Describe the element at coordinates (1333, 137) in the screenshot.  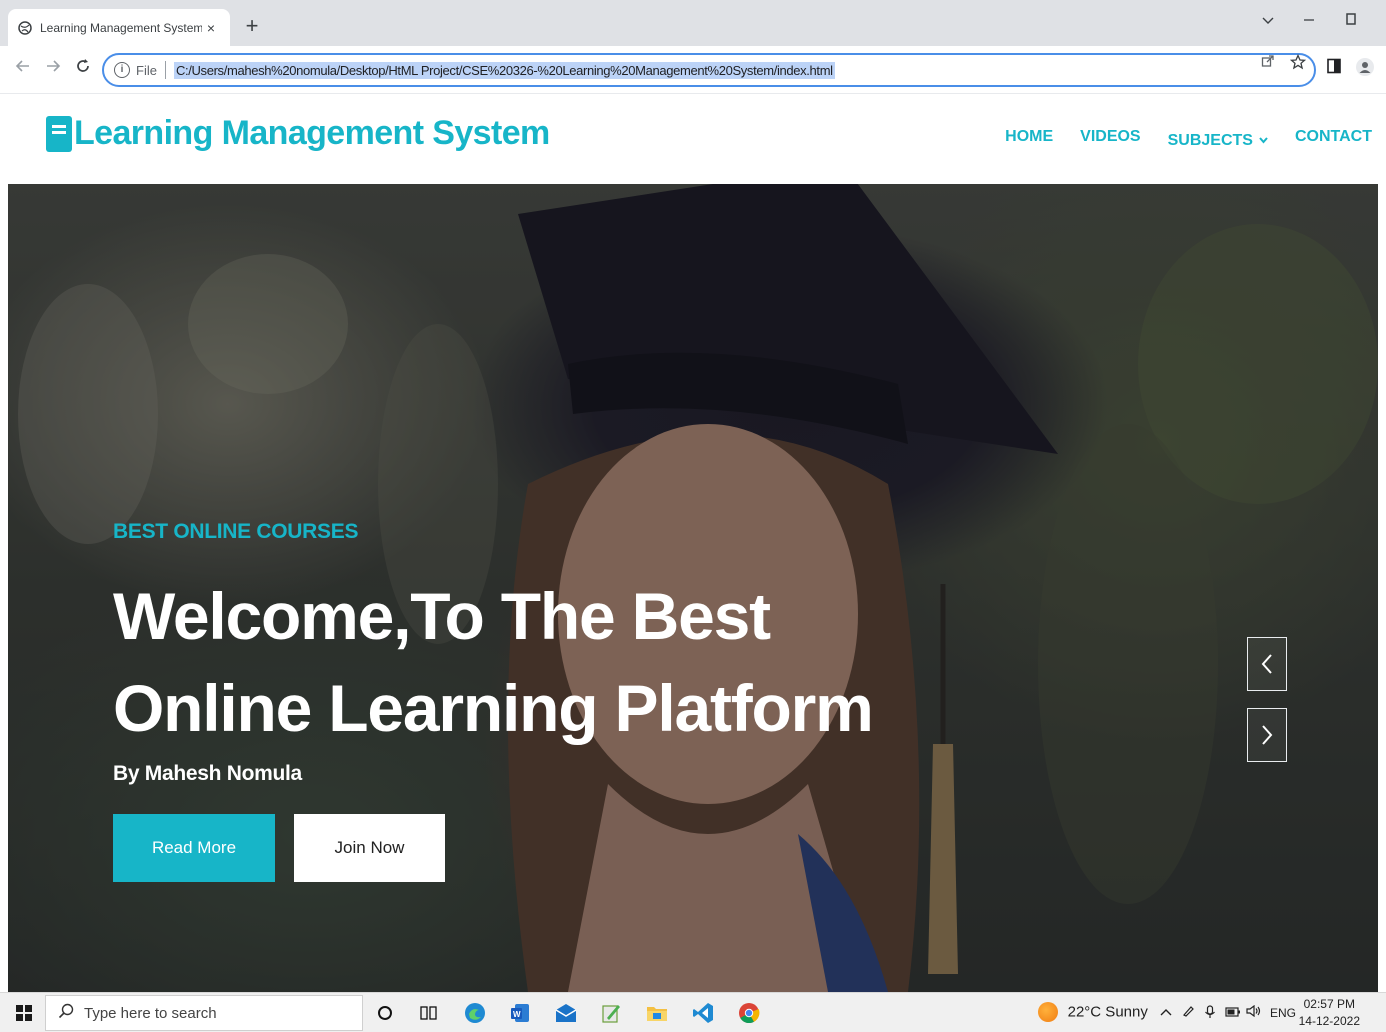
I see `nav-link-contact: CONTACT` at that location.